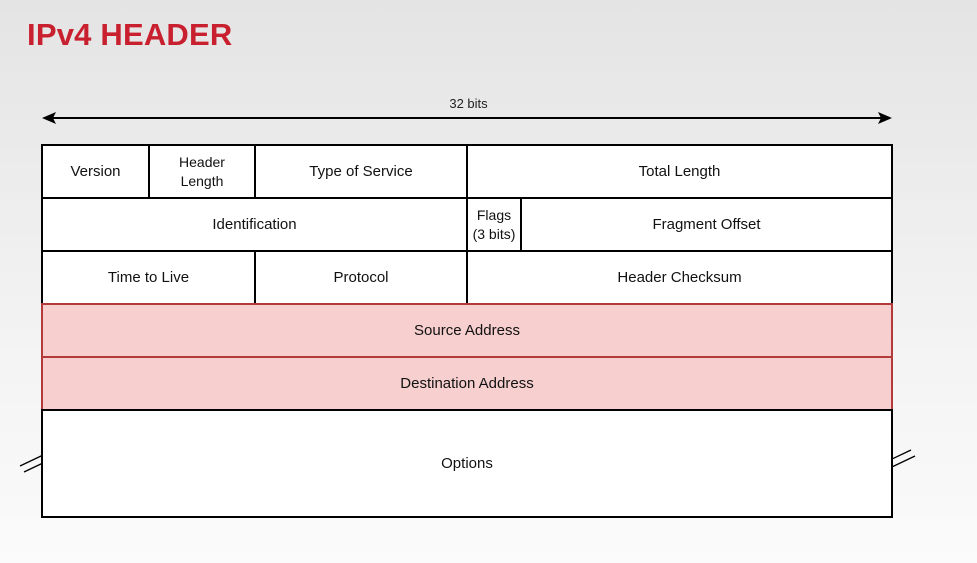 The width and height of the screenshot is (977, 563). I want to click on field-fragment-offset-label: Fragment Offset, so click(706, 224).